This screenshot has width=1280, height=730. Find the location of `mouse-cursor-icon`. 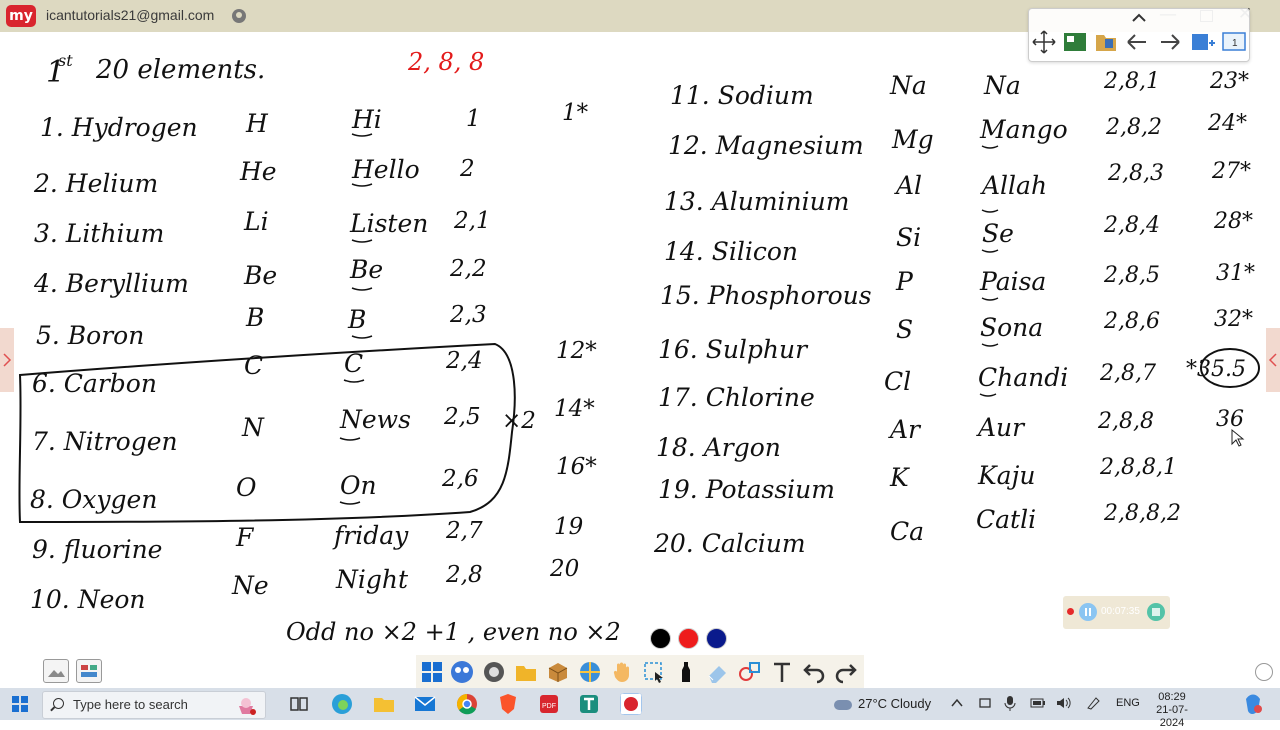

mouse-cursor-icon is located at coordinates (1238, 437).